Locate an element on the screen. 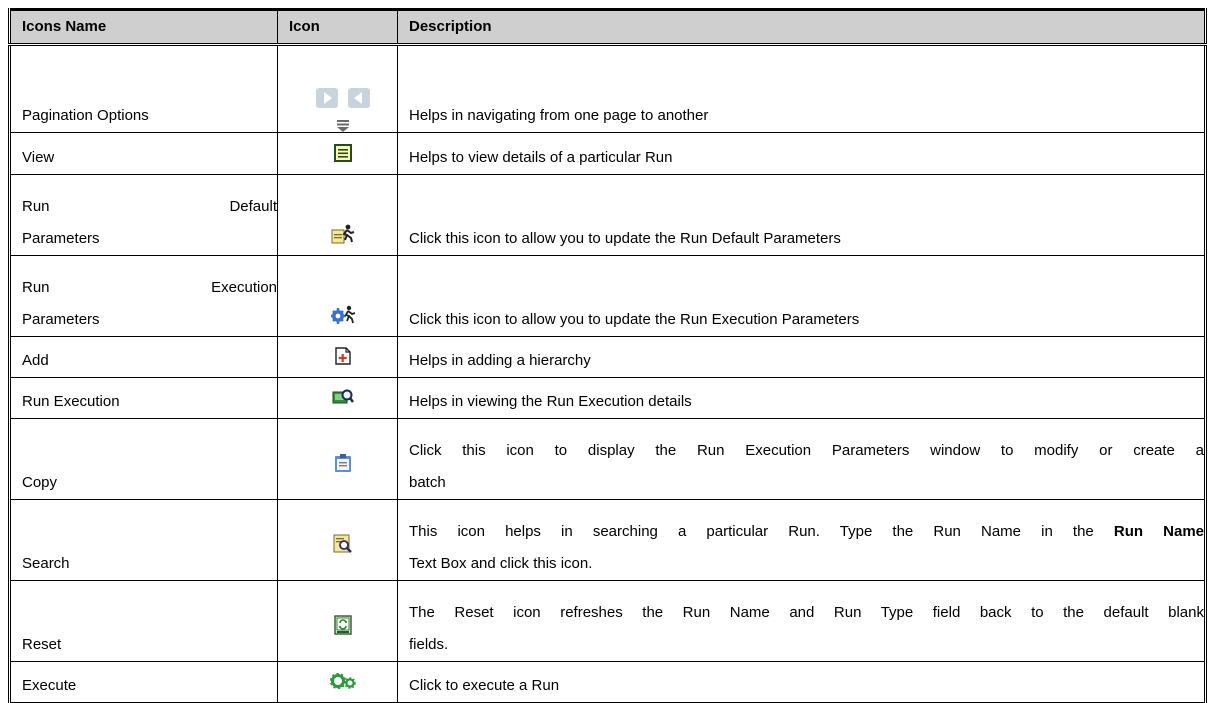 This screenshot has width=1212, height=703. description-cell: Click to execute a Run is located at coordinates (801, 681).